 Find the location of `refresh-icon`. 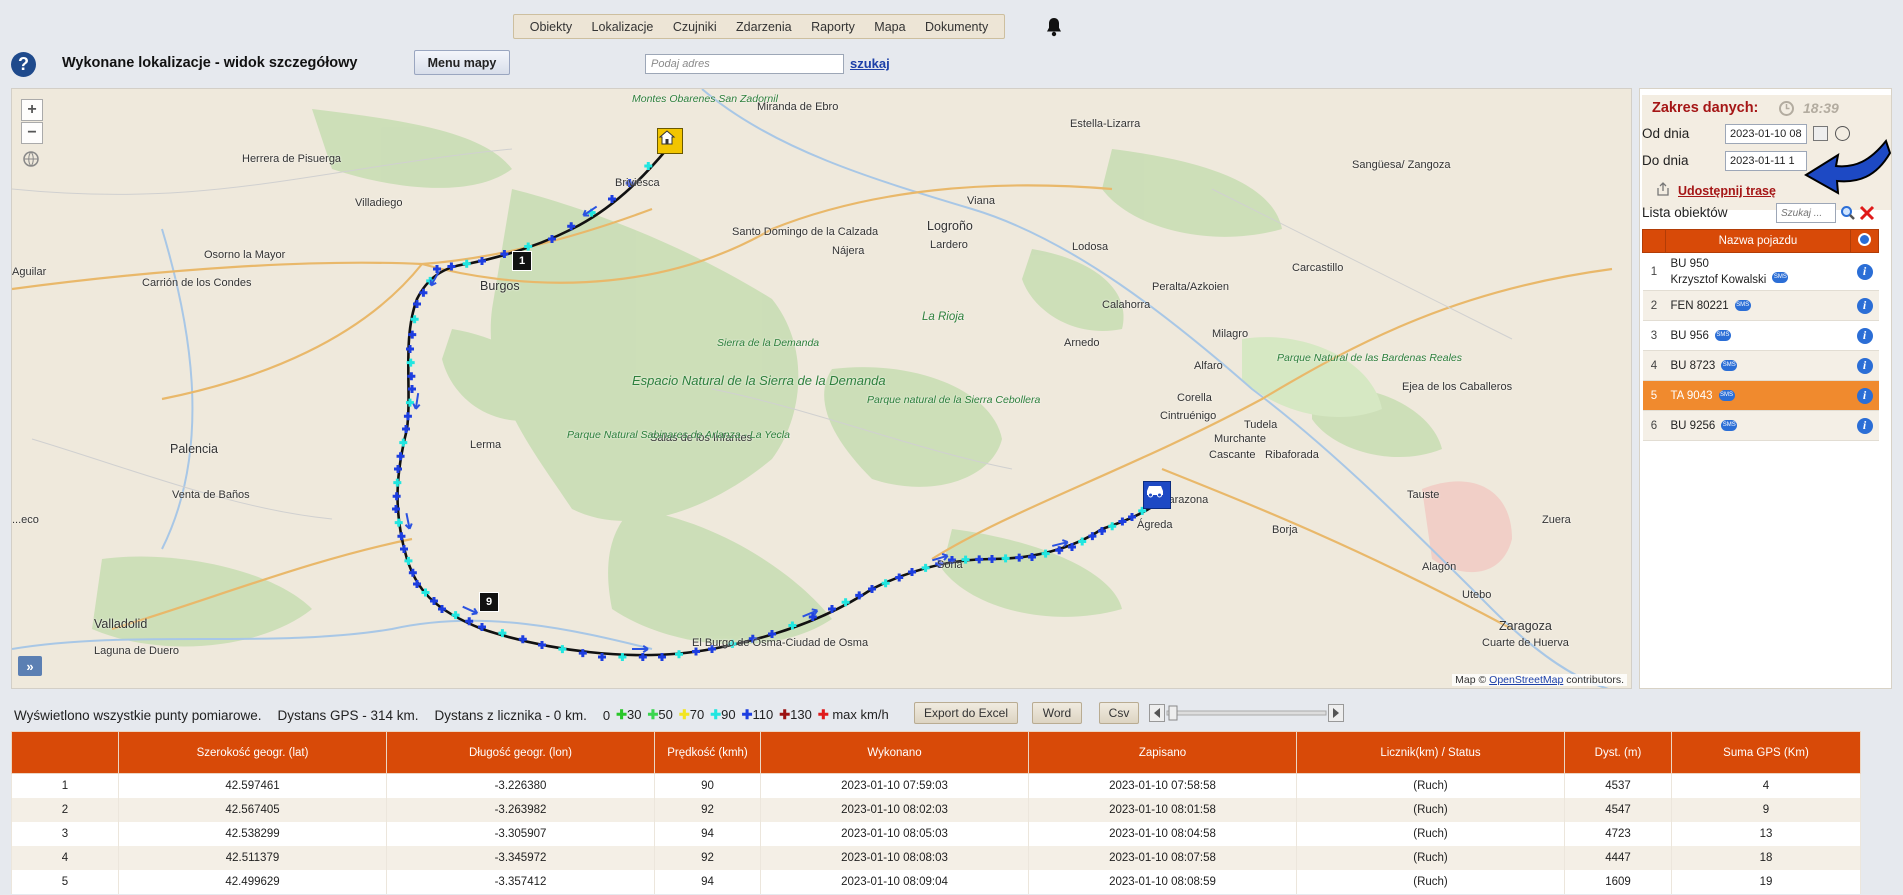

refresh-icon is located at coordinates (1786, 108).